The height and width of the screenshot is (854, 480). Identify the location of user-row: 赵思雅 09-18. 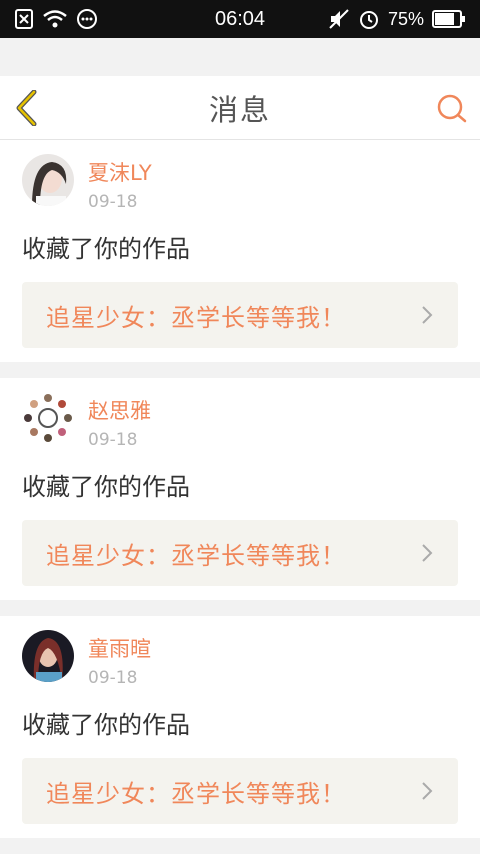
(240, 421).